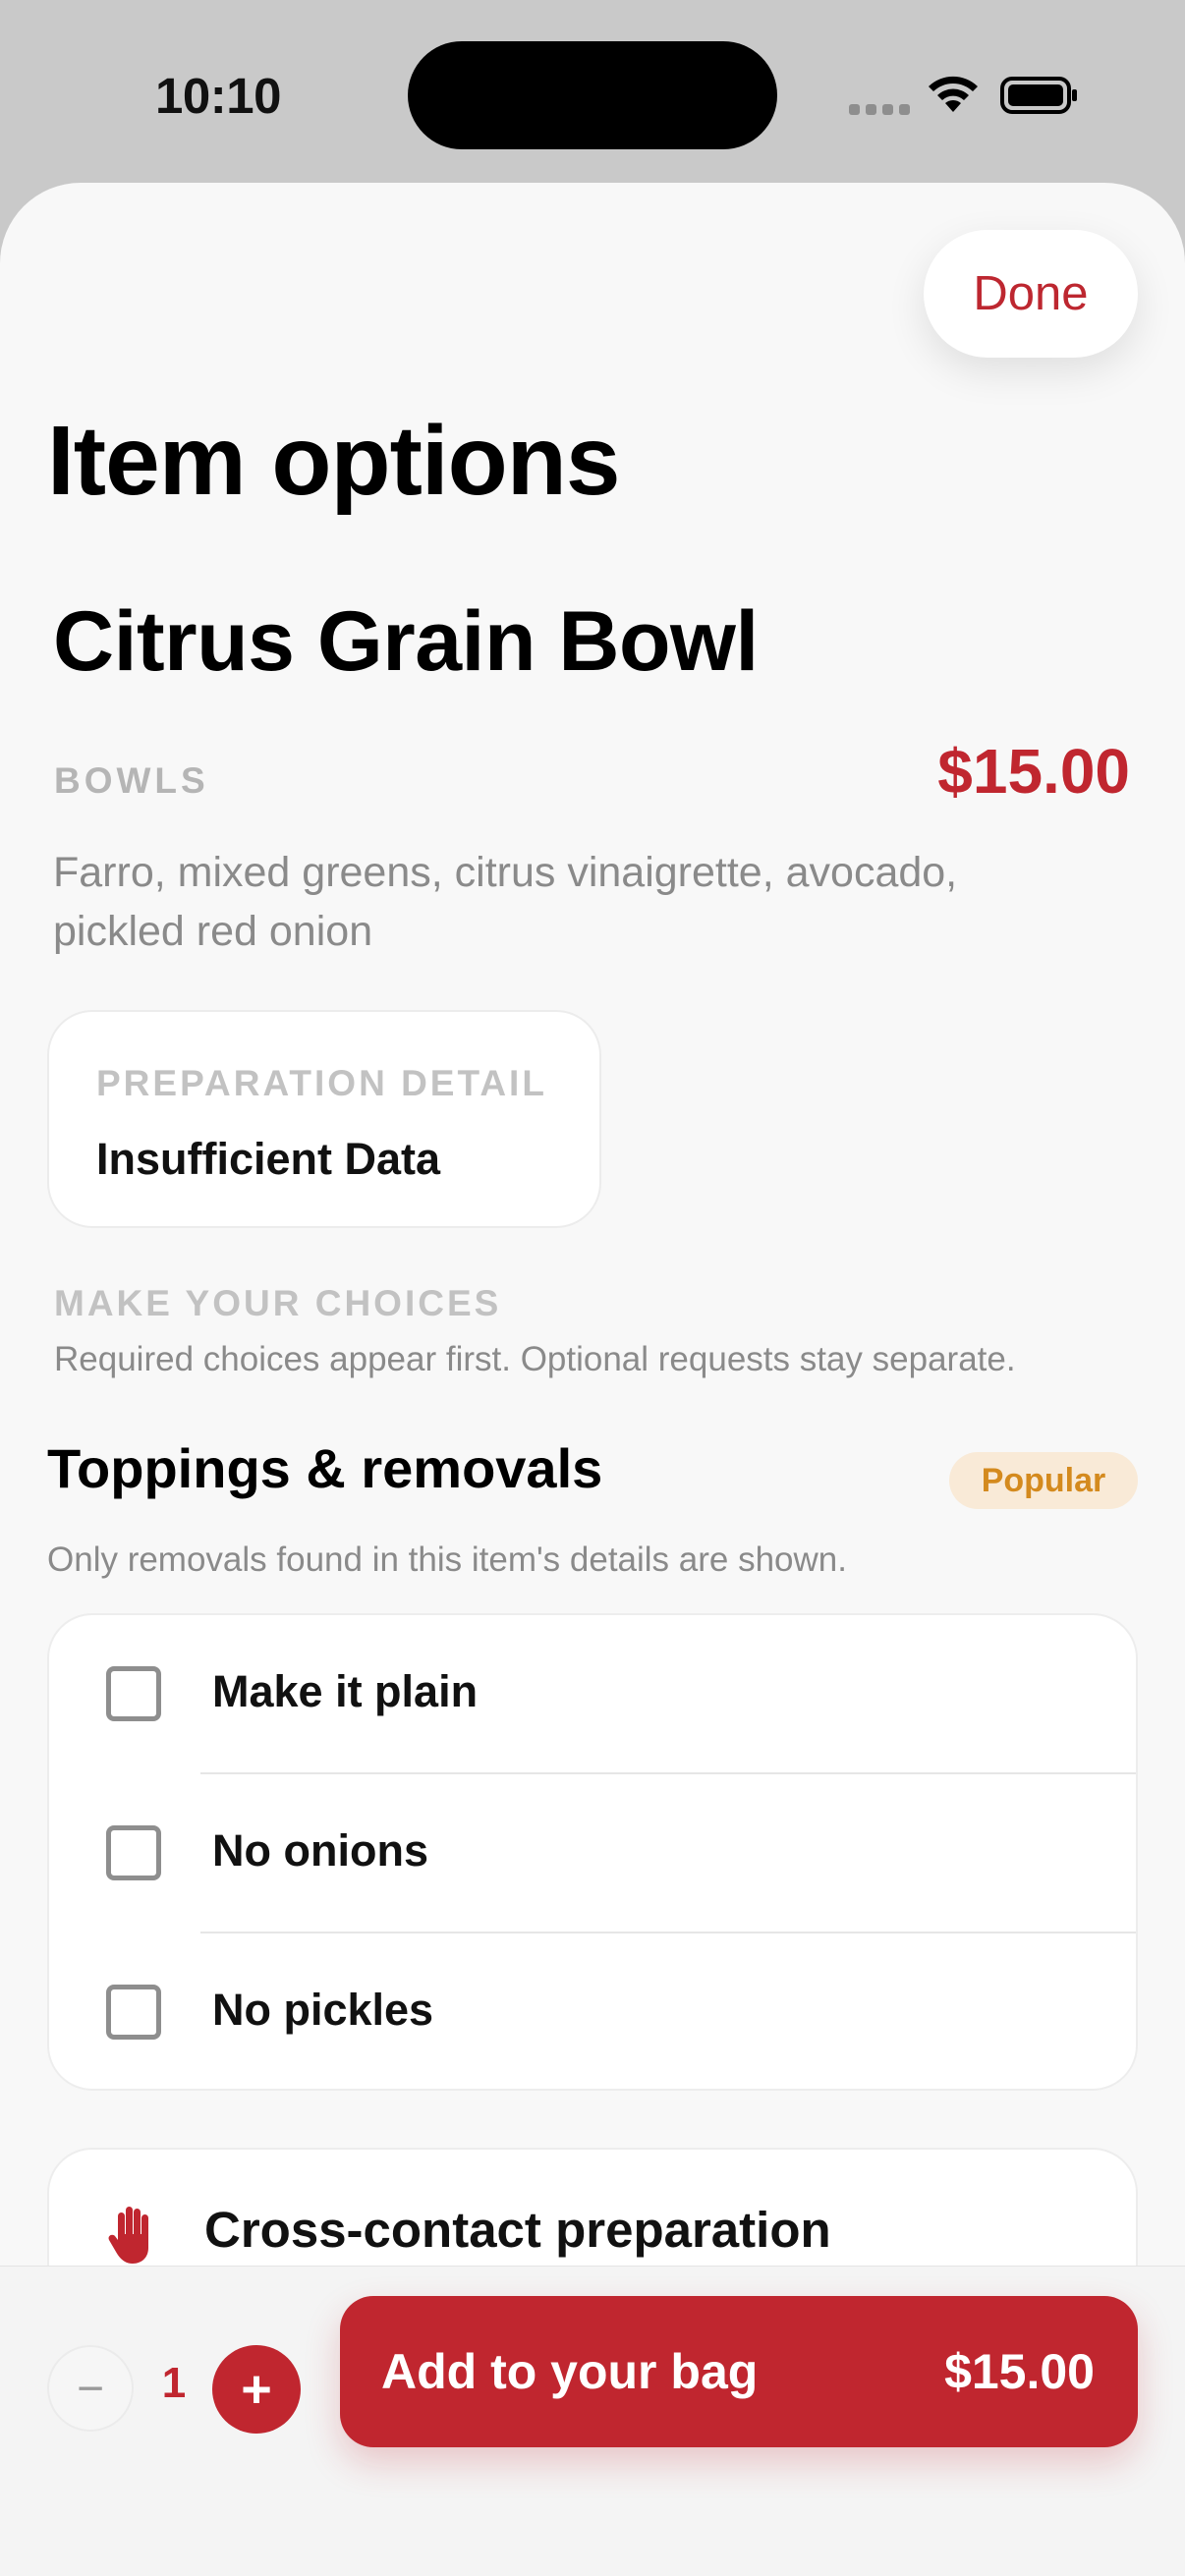 Image resolution: width=1185 pixels, height=2576 pixels. Describe the element at coordinates (1034, 771) in the screenshot. I see `item-price: $15.00` at that location.